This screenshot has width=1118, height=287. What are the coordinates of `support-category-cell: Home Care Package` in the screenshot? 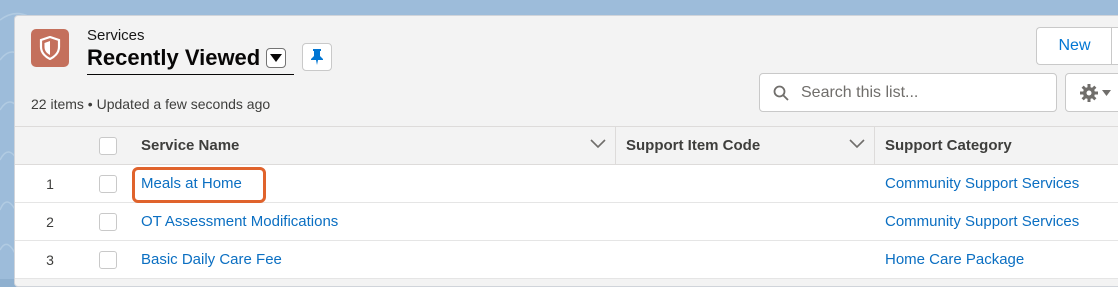 It's located at (996, 259).